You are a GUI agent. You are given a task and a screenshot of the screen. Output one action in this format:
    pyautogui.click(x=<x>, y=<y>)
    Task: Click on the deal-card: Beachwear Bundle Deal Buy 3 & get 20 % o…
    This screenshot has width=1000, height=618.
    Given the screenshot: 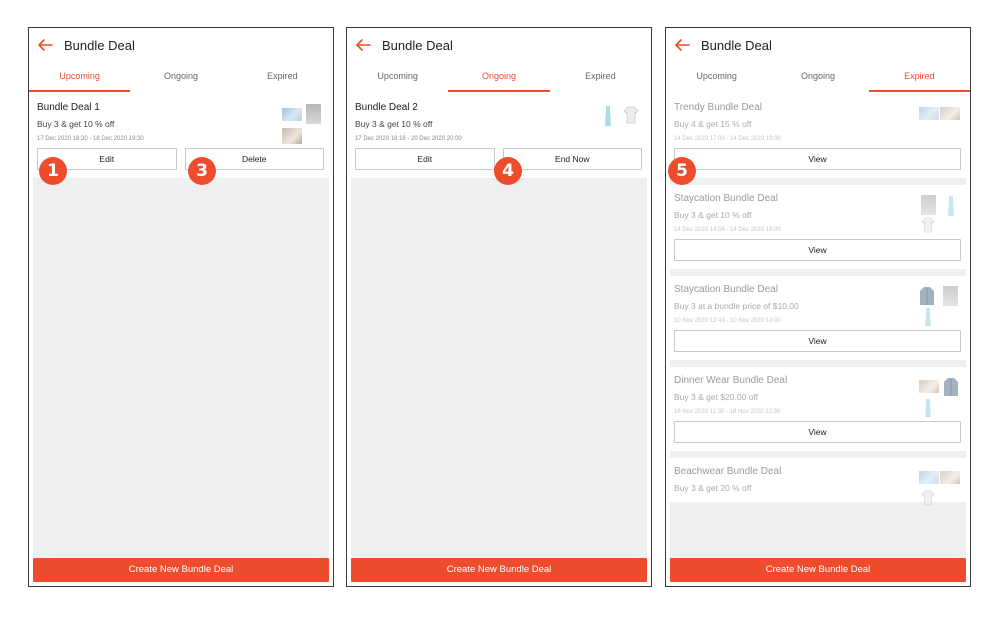 What is the action you would take?
    pyautogui.click(x=818, y=482)
    